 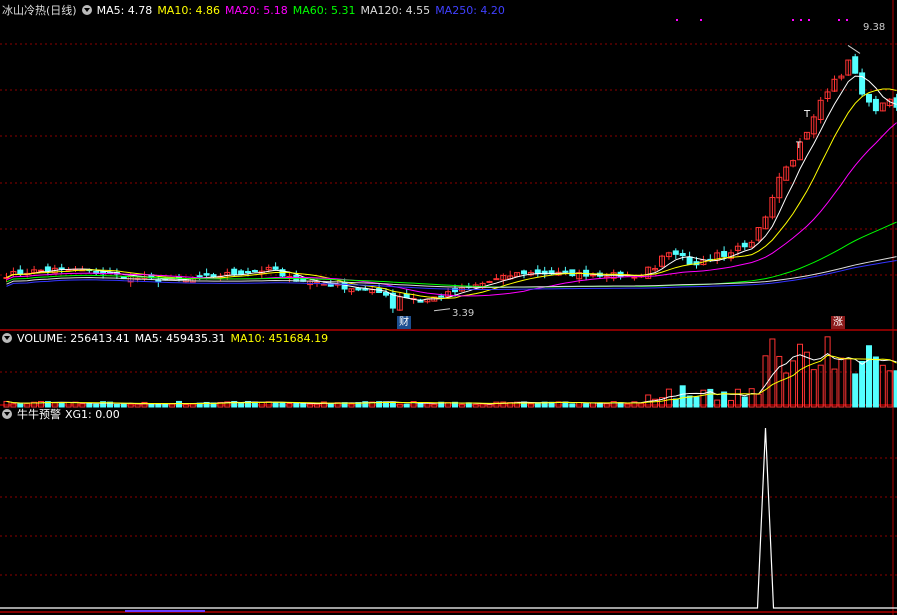 I want to click on low-price-label: 3.39, so click(x=463, y=313).